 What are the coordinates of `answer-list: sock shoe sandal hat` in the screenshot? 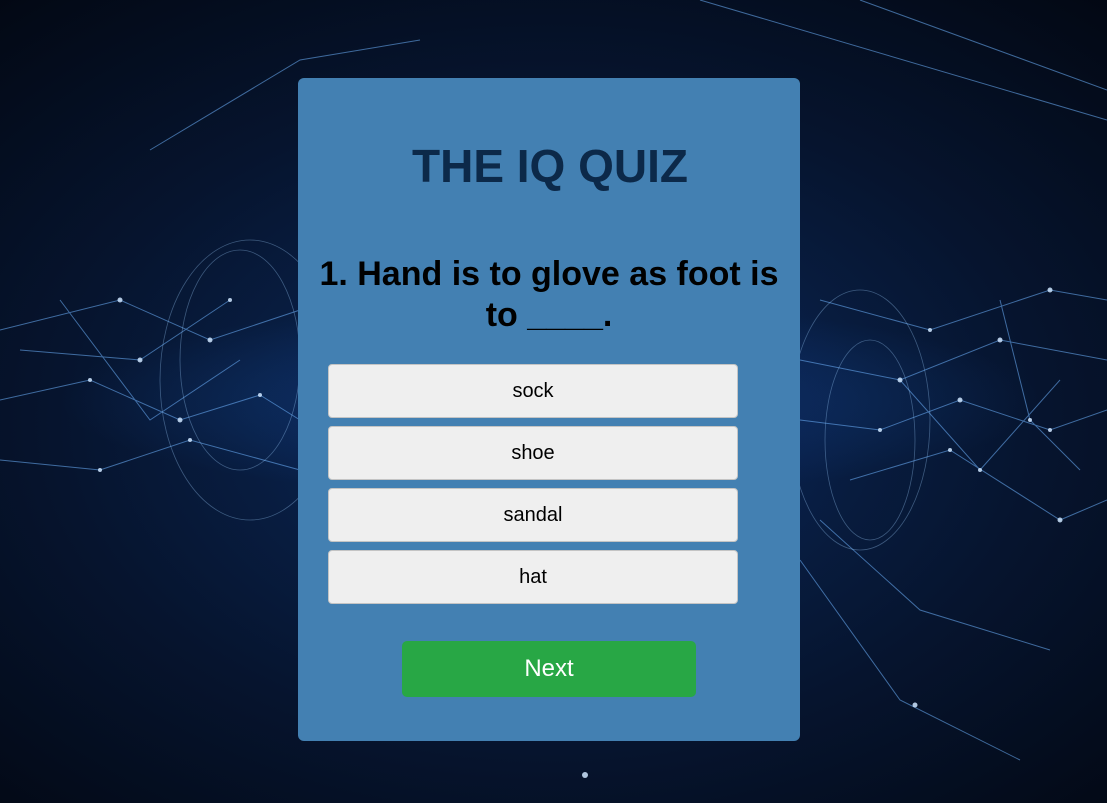 It's located at (533, 488).